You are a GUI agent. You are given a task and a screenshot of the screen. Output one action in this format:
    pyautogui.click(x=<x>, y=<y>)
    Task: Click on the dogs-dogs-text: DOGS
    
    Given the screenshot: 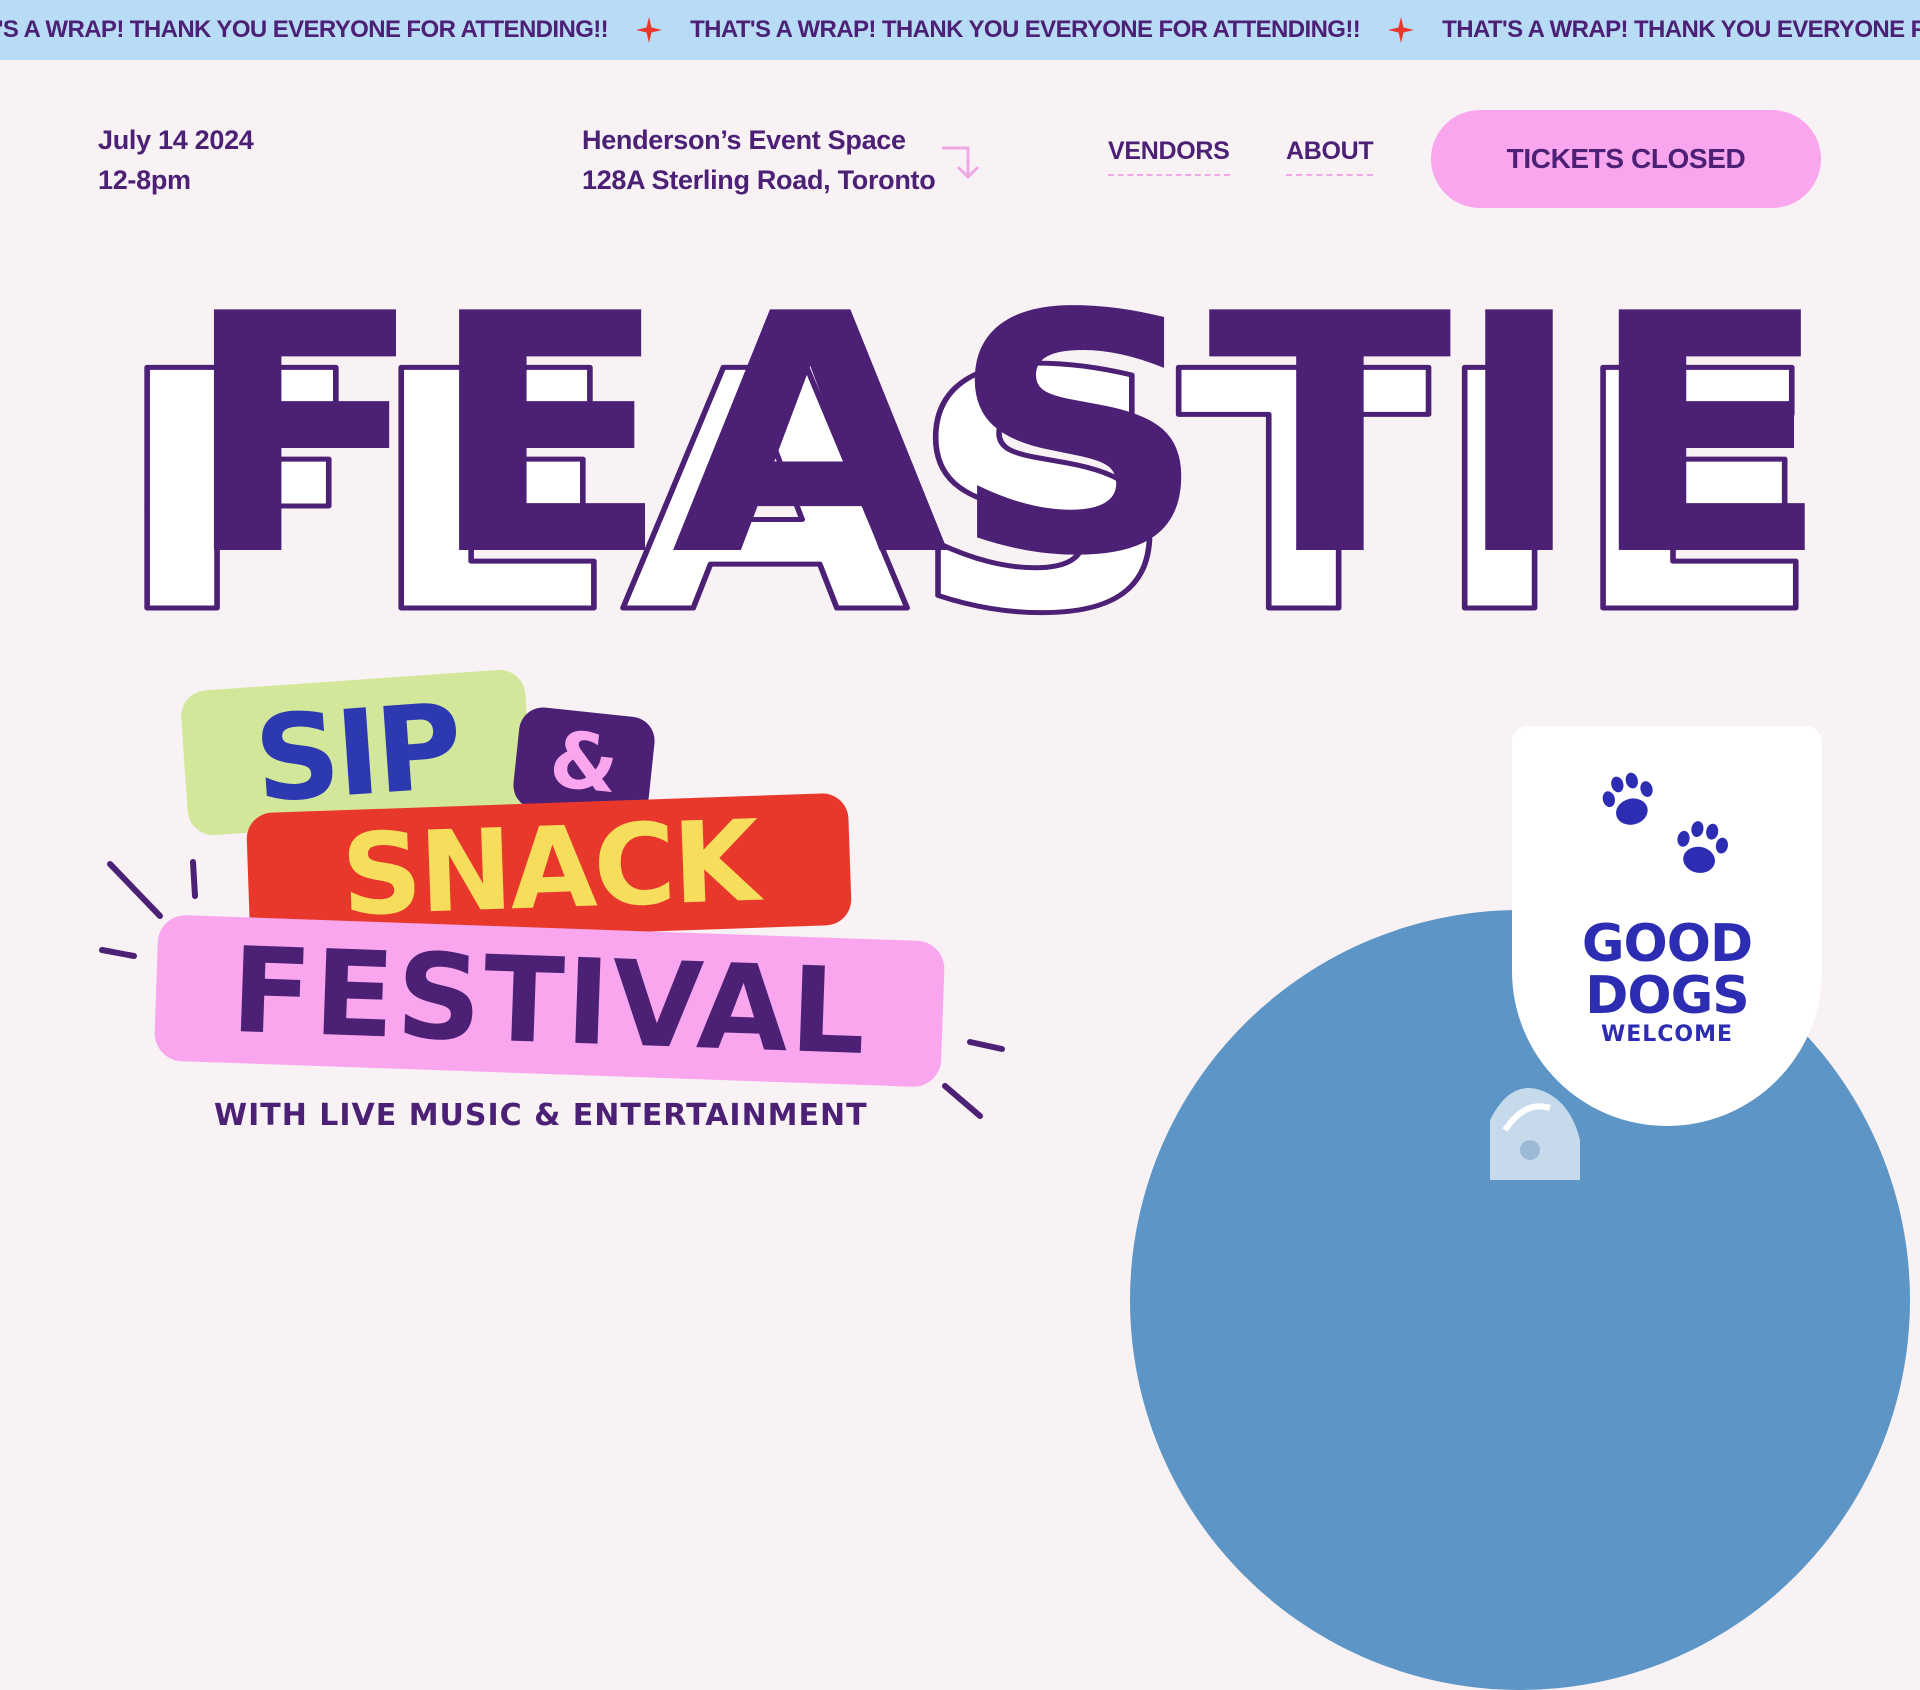 What is the action you would take?
    pyautogui.click(x=1667, y=996)
    